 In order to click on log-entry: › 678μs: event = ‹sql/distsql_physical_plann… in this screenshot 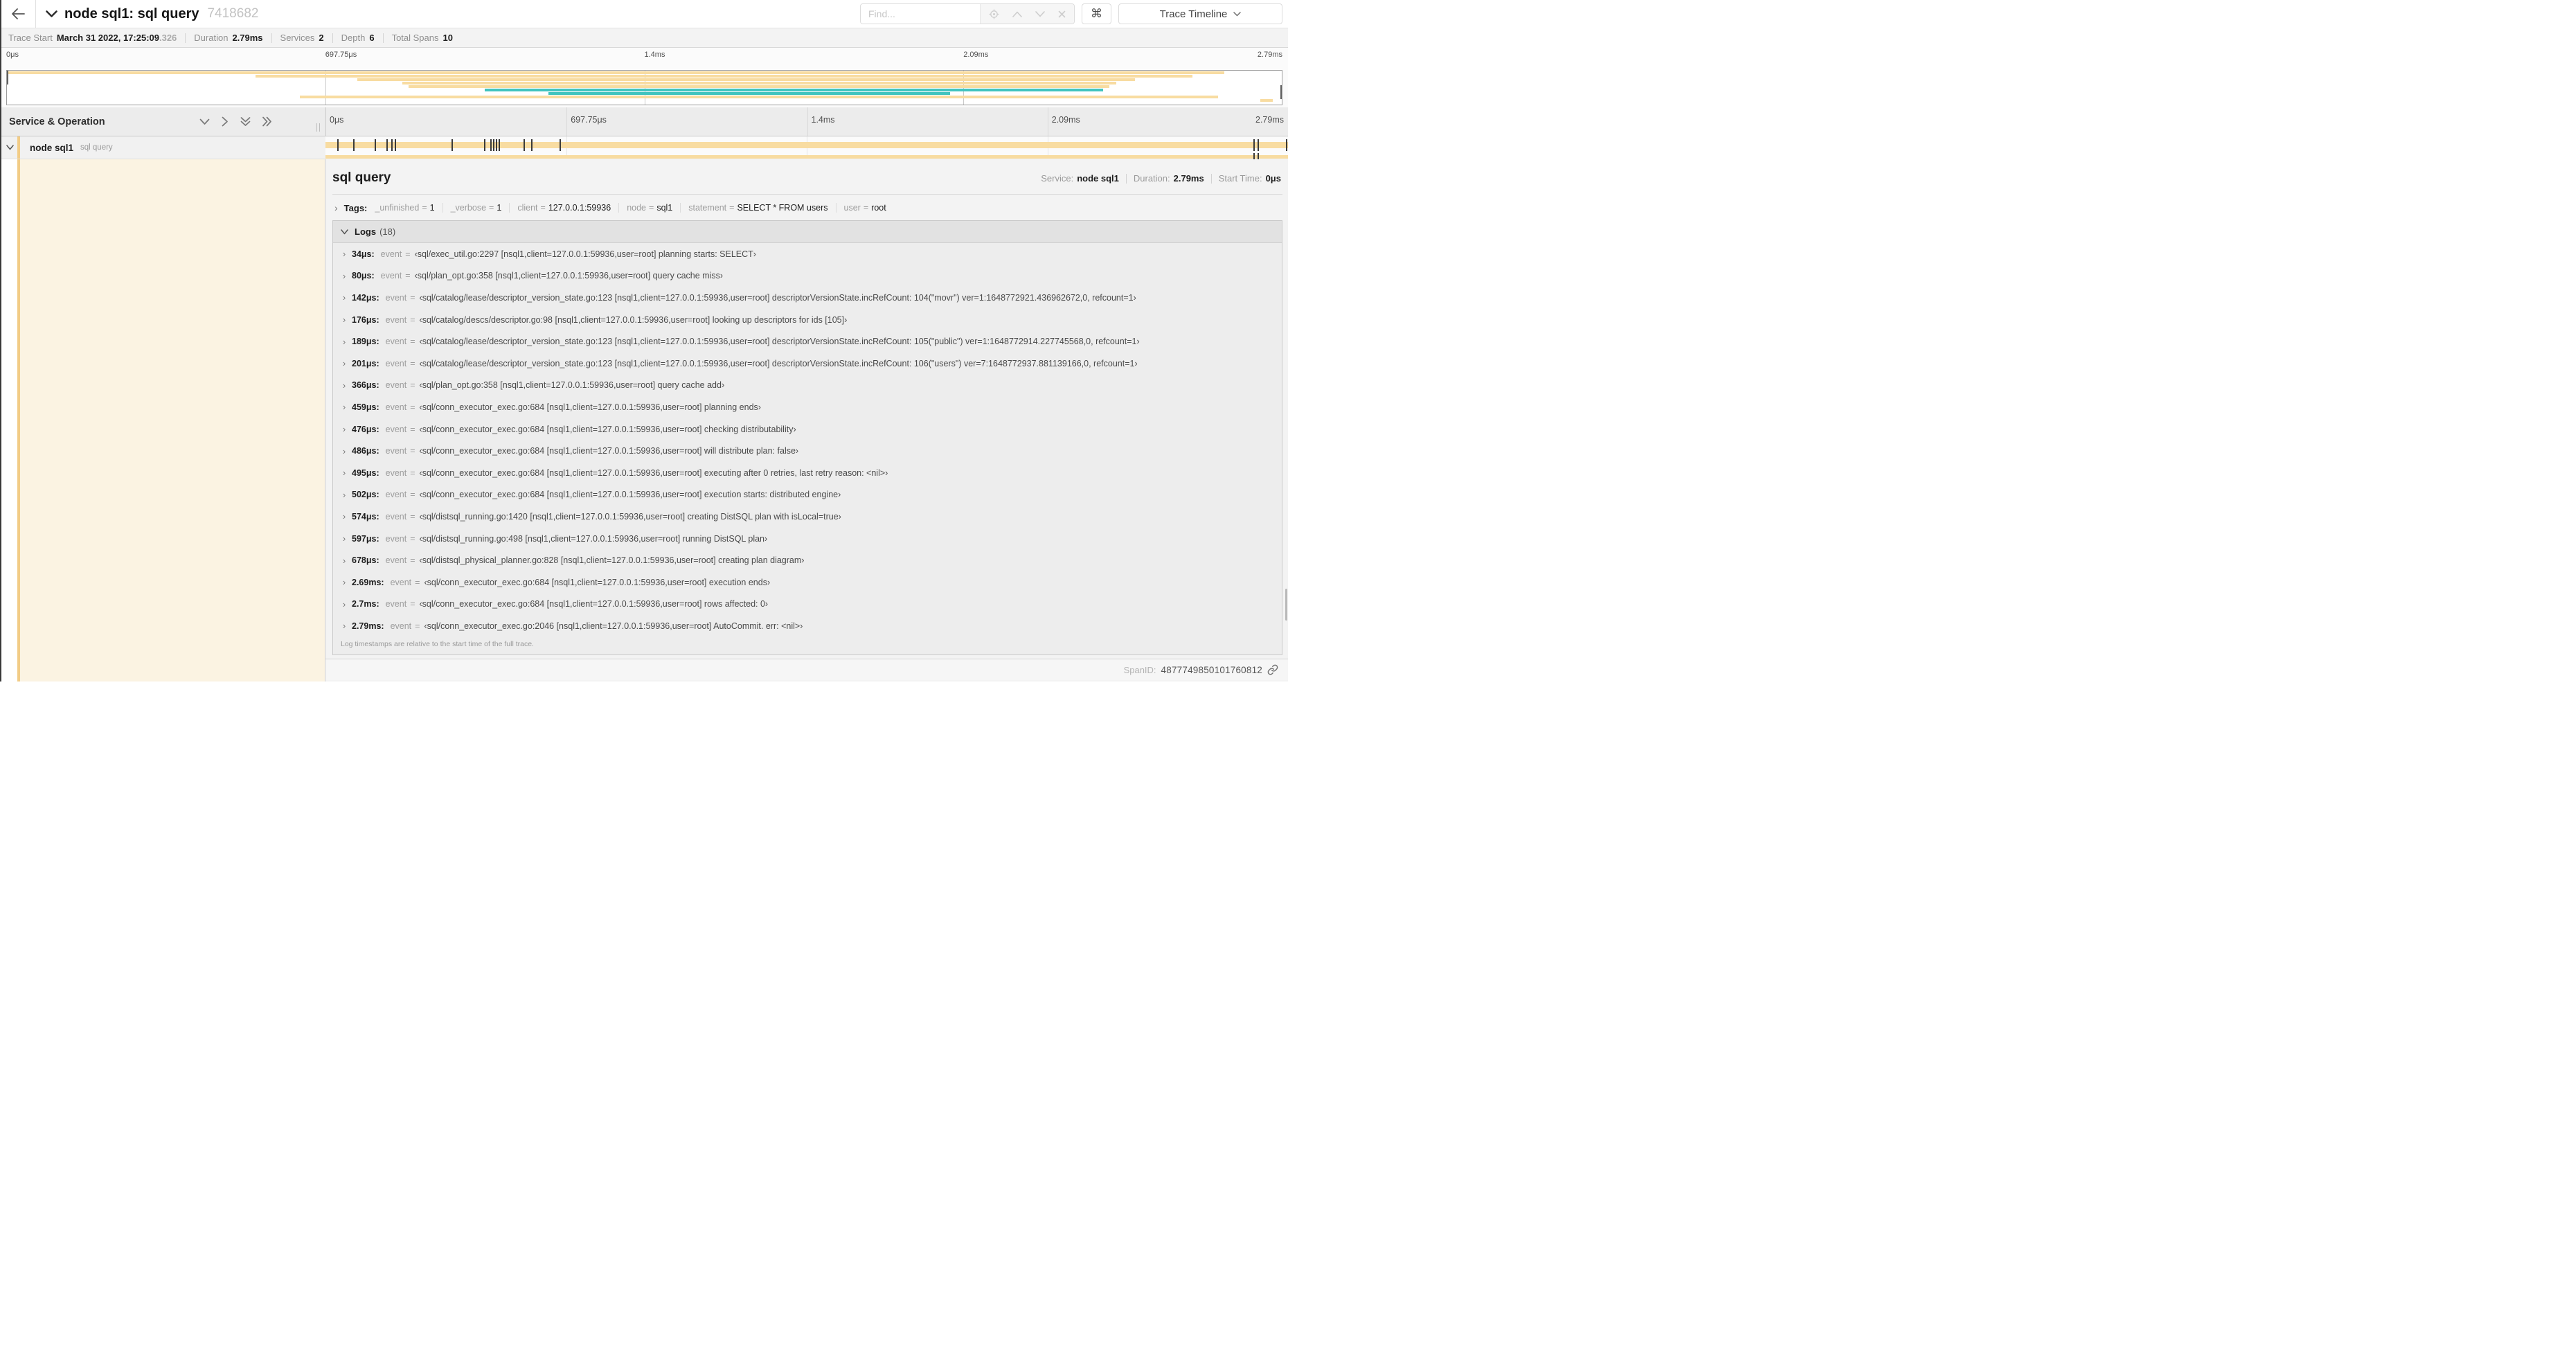, I will do `click(807, 560)`.